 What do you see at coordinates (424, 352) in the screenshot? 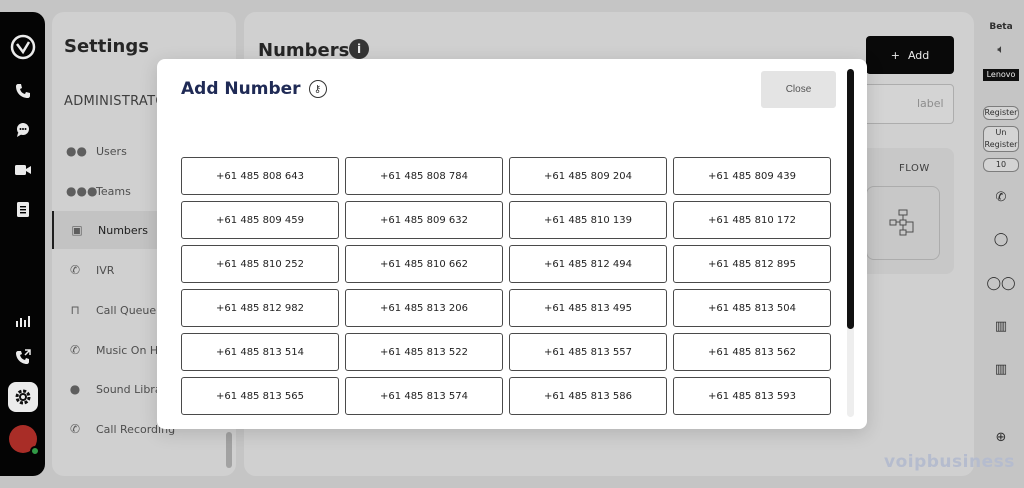
I see `number-option: +61 485 813 522` at bounding box center [424, 352].